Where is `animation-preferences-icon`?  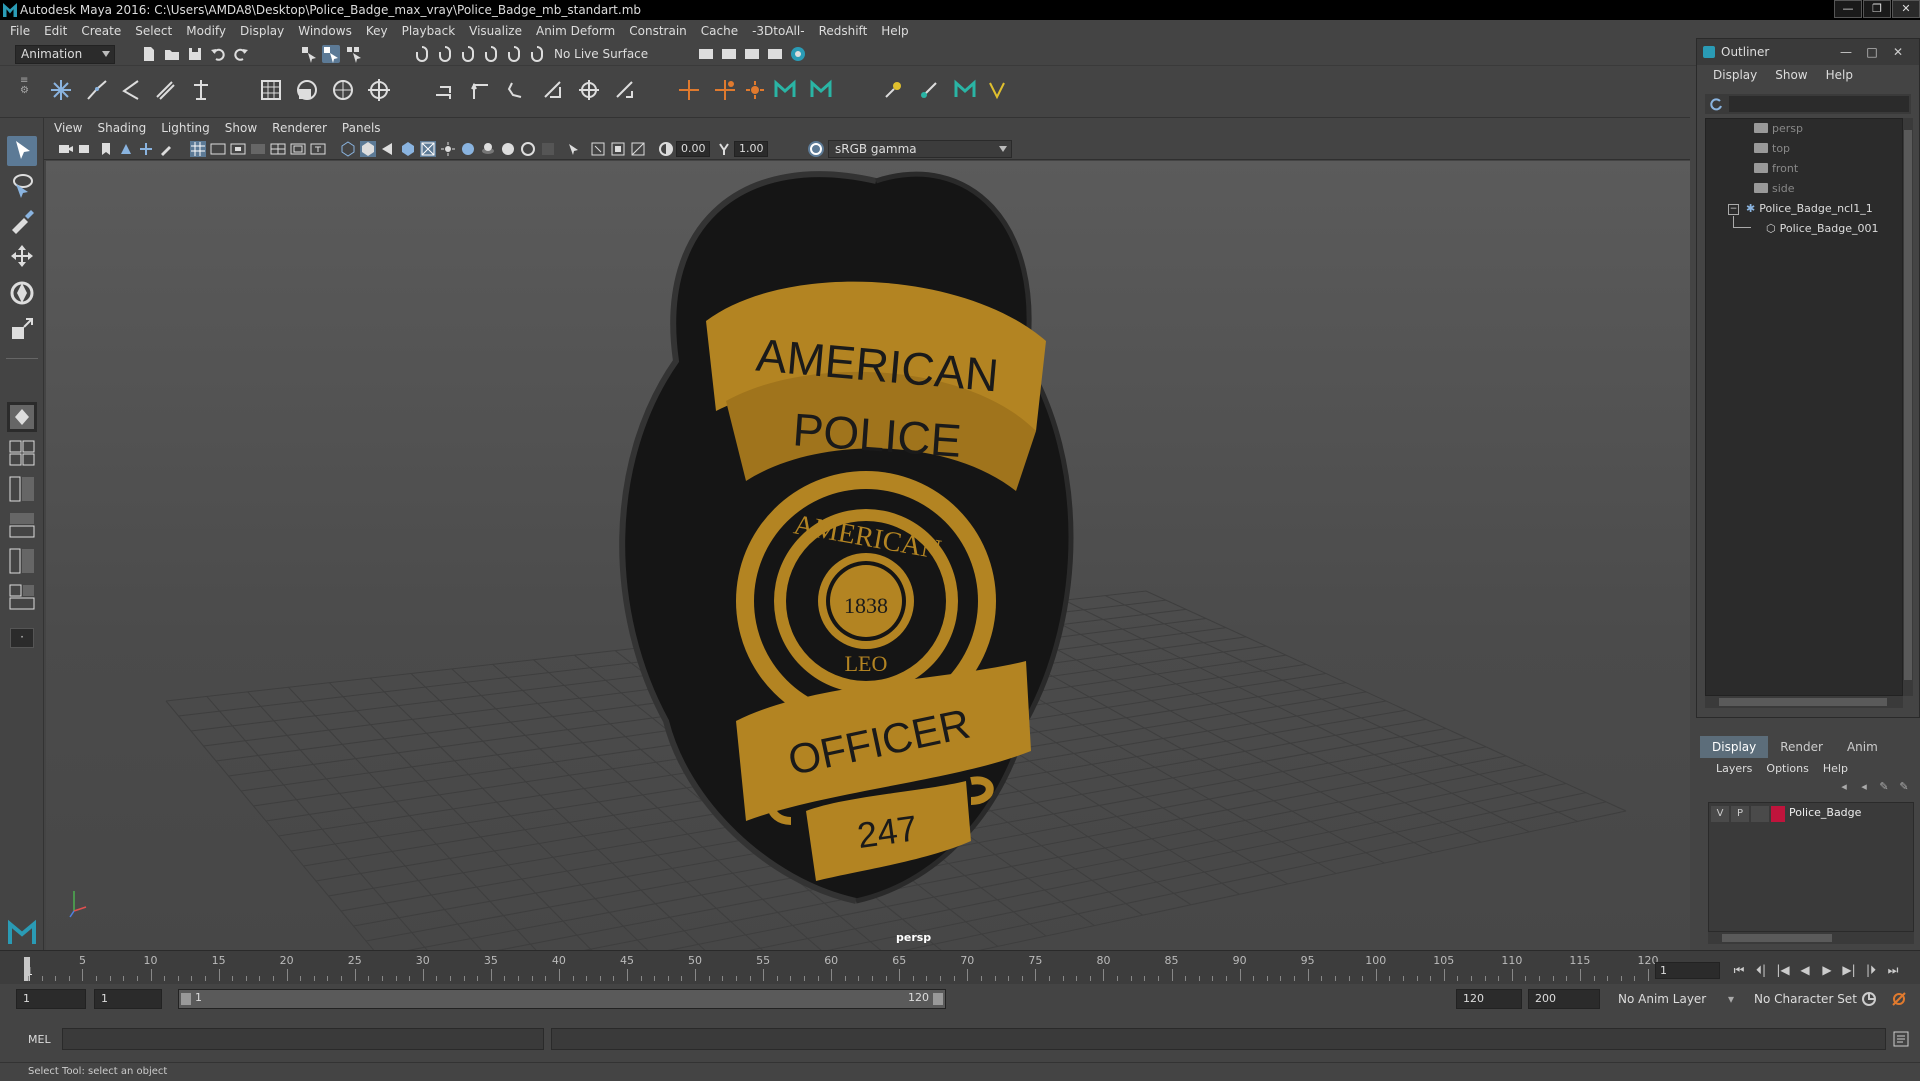
animation-preferences-icon is located at coordinates (1899, 999).